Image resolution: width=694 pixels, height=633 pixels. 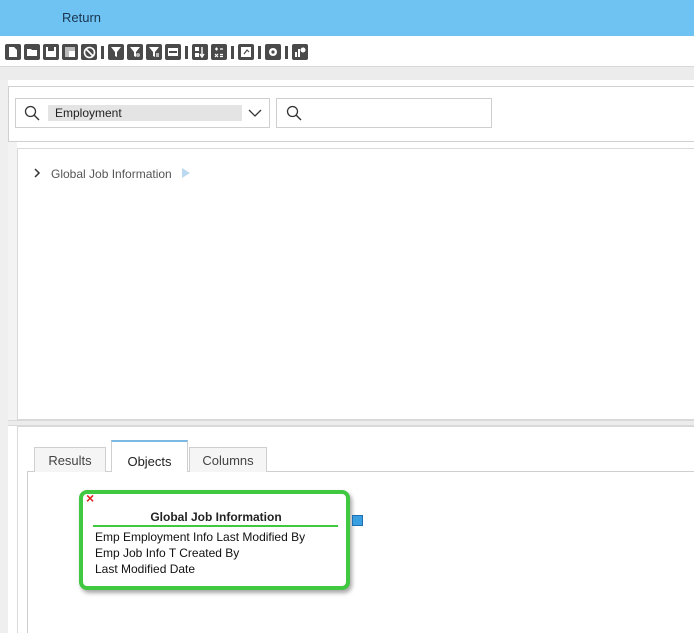 I want to click on toolbar-divider, so click(x=347, y=73).